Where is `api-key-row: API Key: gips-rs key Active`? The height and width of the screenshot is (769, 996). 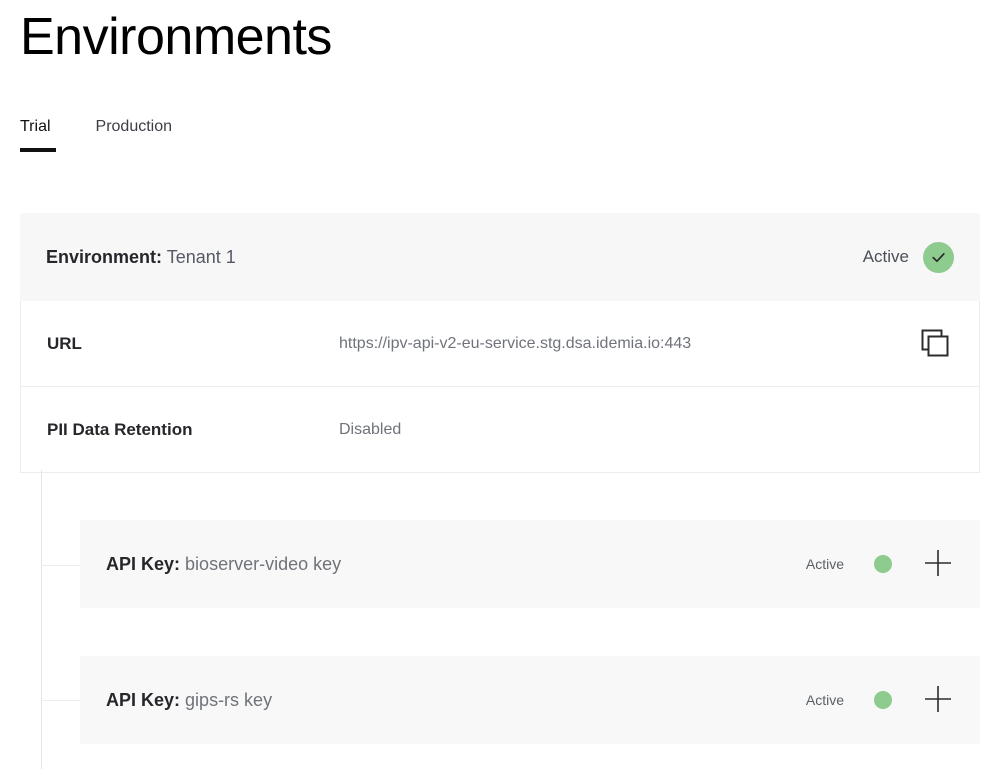 api-key-row: API Key: gips-rs key Active is located at coordinates (530, 700).